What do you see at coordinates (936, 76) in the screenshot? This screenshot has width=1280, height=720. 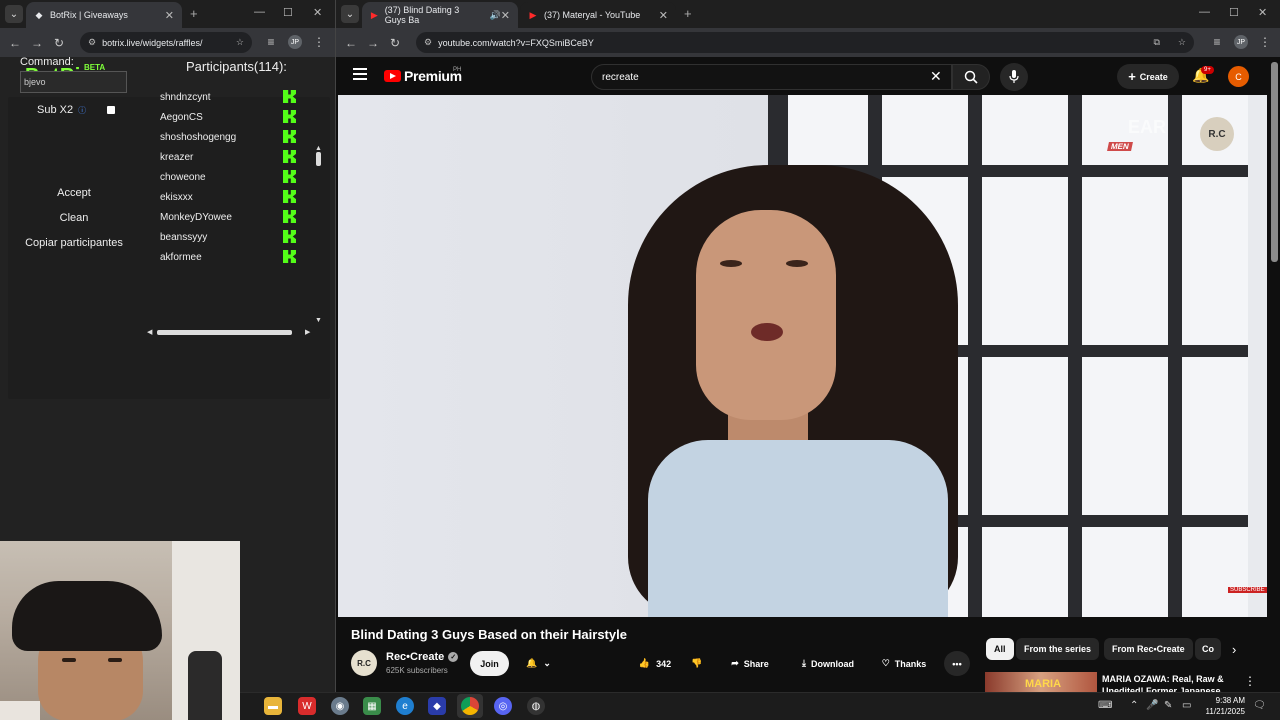 I see `clear-search-icon: ✕` at bounding box center [936, 76].